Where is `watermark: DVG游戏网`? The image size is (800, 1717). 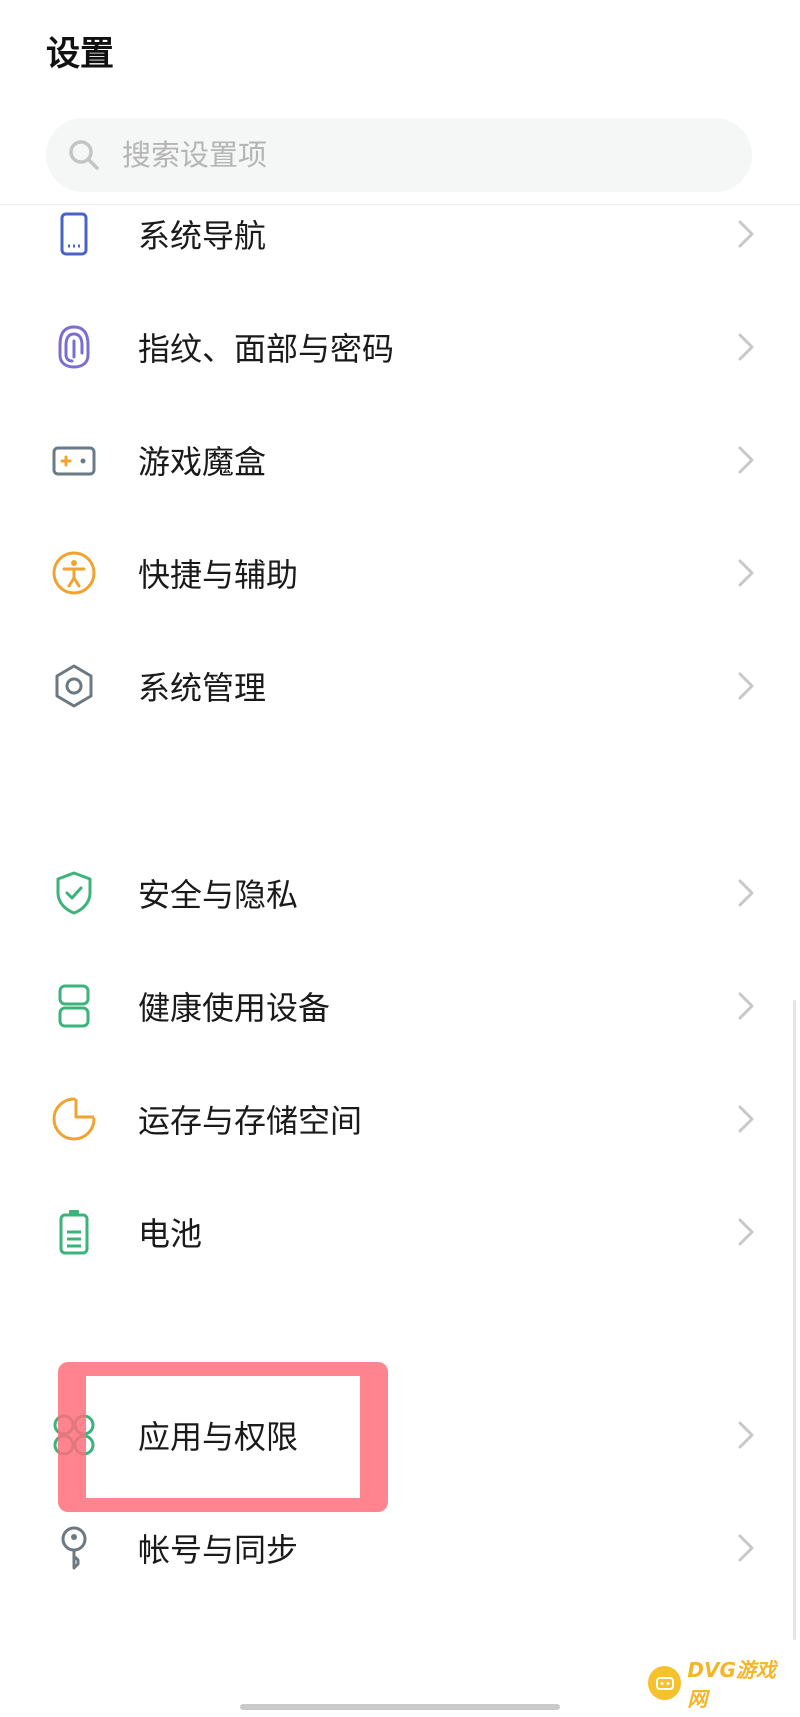
watermark: DVG游戏网 is located at coordinates (721, 1684).